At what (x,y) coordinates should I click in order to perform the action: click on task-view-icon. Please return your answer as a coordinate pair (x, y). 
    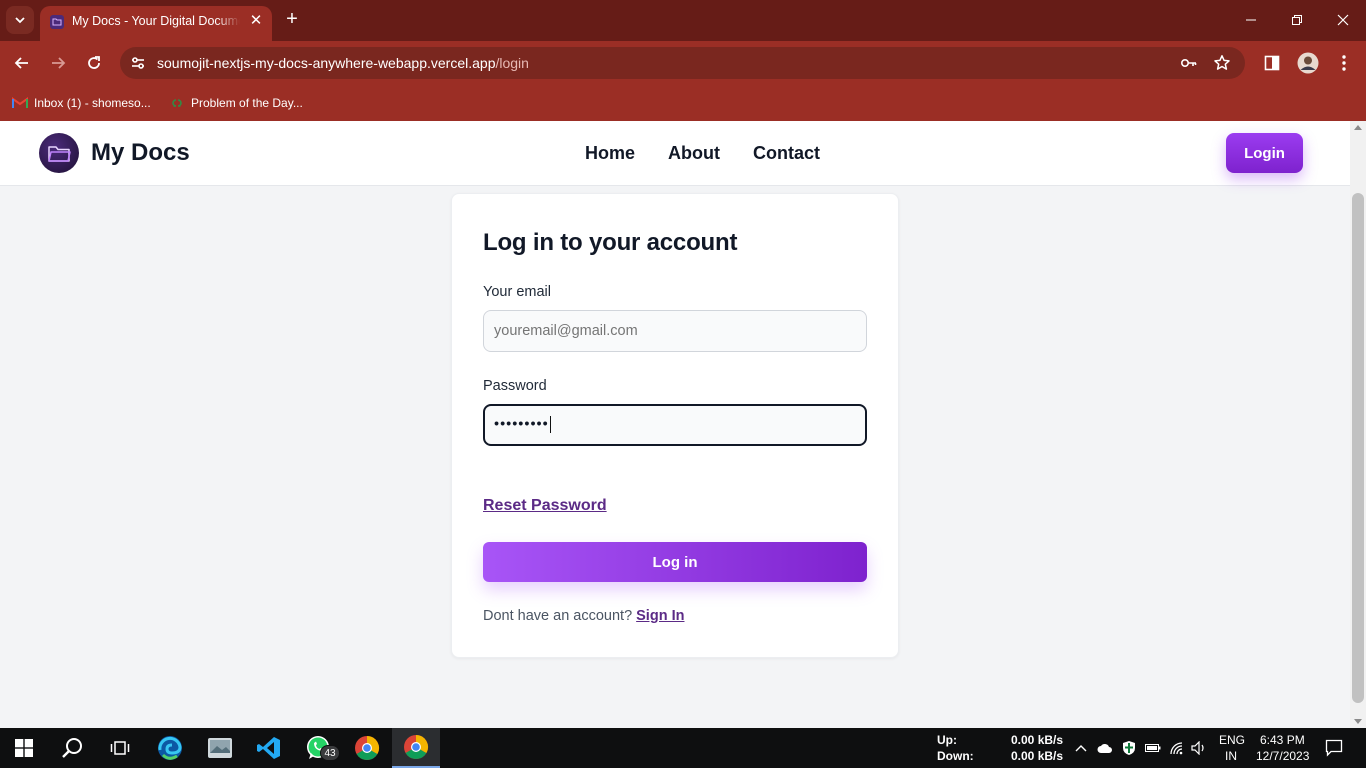
    Looking at the image, I should click on (120, 748).